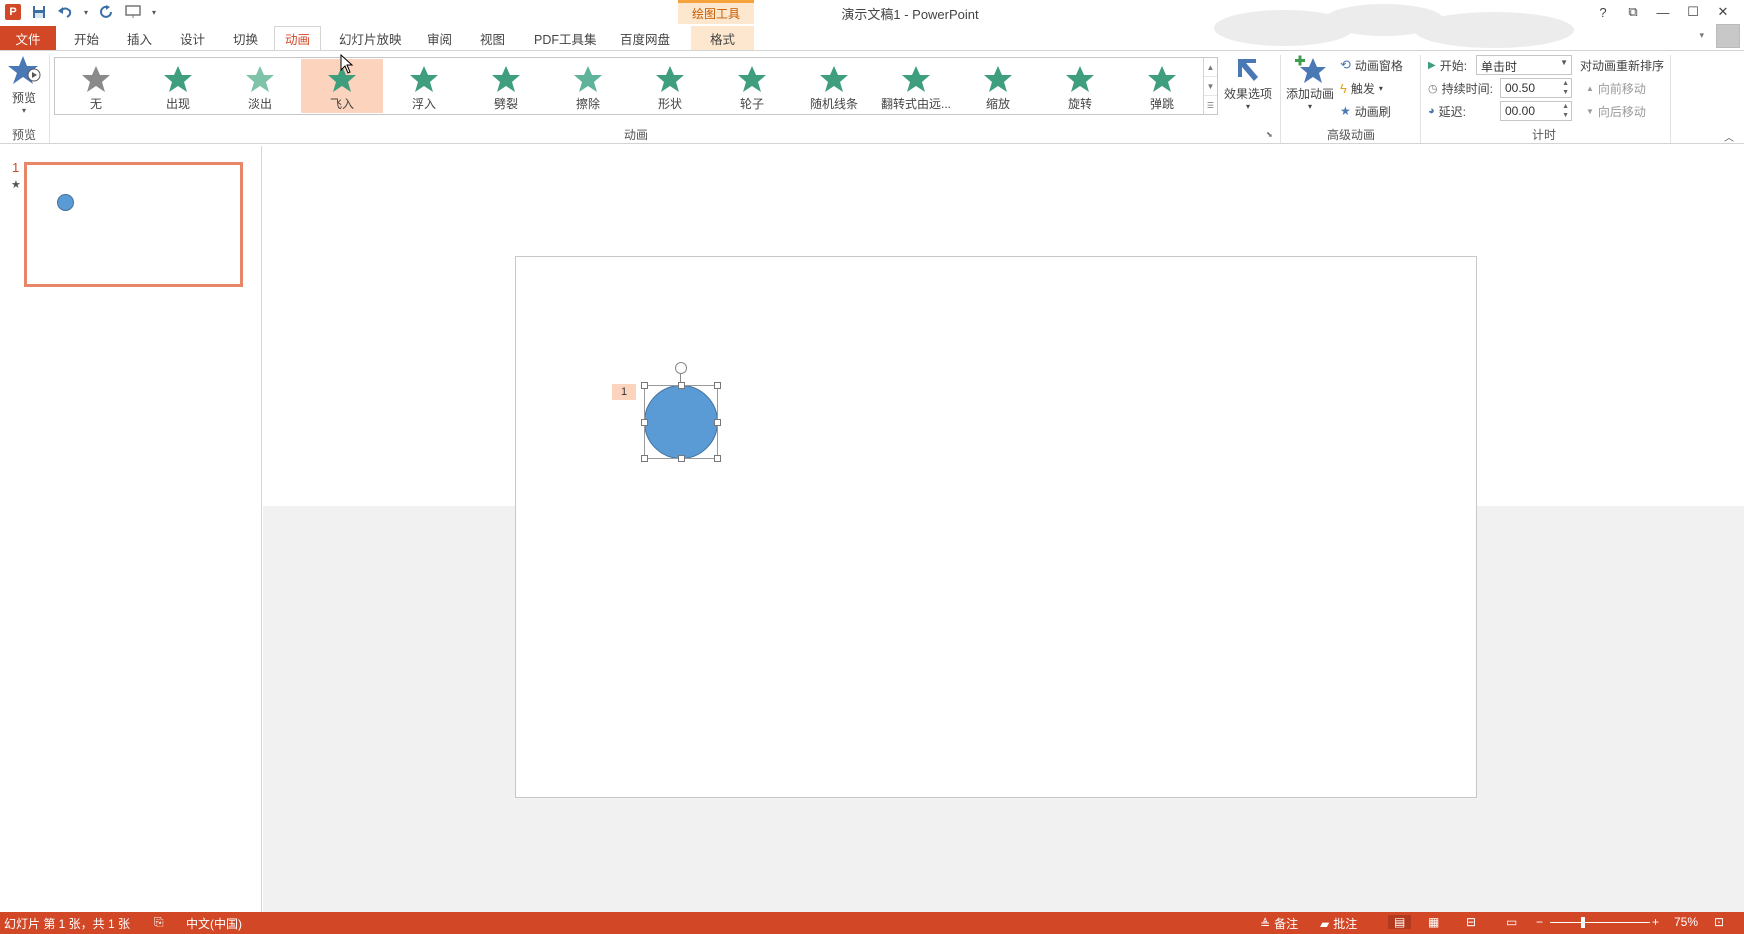  Describe the element at coordinates (1616, 88) in the screenshot. I see `move-earlier-button: ▲ 向前移动` at that location.